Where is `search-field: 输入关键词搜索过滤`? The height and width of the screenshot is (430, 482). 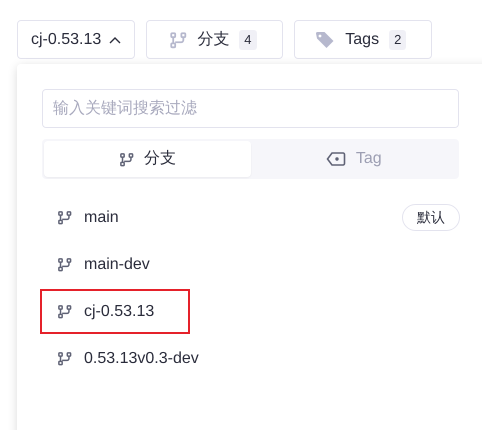
search-field: 输入关键词搜索过滤 is located at coordinates (250, 108).